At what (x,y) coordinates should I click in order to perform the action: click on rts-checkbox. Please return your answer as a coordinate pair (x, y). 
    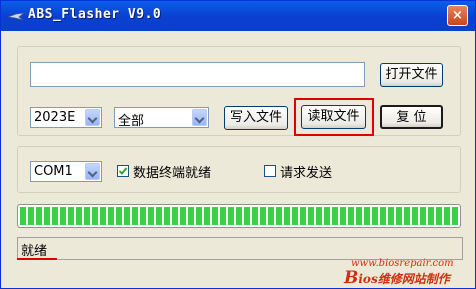
    Looking at the image, I should click on (270, 171).